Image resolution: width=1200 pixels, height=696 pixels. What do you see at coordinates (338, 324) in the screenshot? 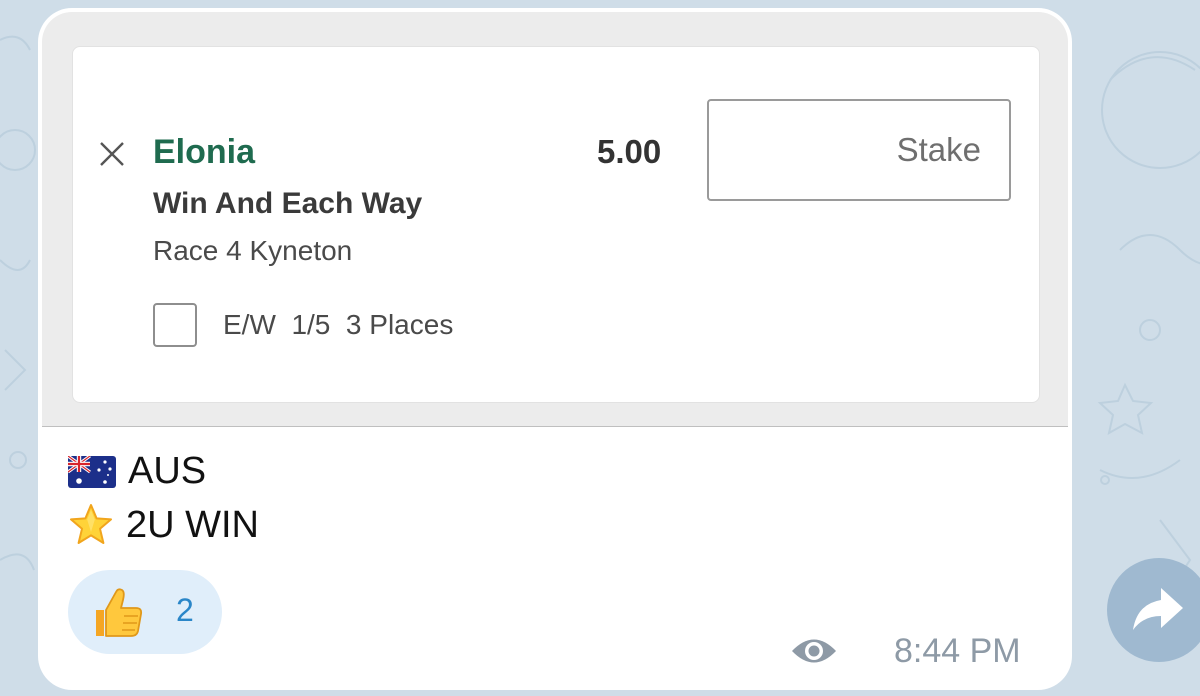
I see `each-way-label: E/W 1/5 3 Places` at bounding box center [338, 324].